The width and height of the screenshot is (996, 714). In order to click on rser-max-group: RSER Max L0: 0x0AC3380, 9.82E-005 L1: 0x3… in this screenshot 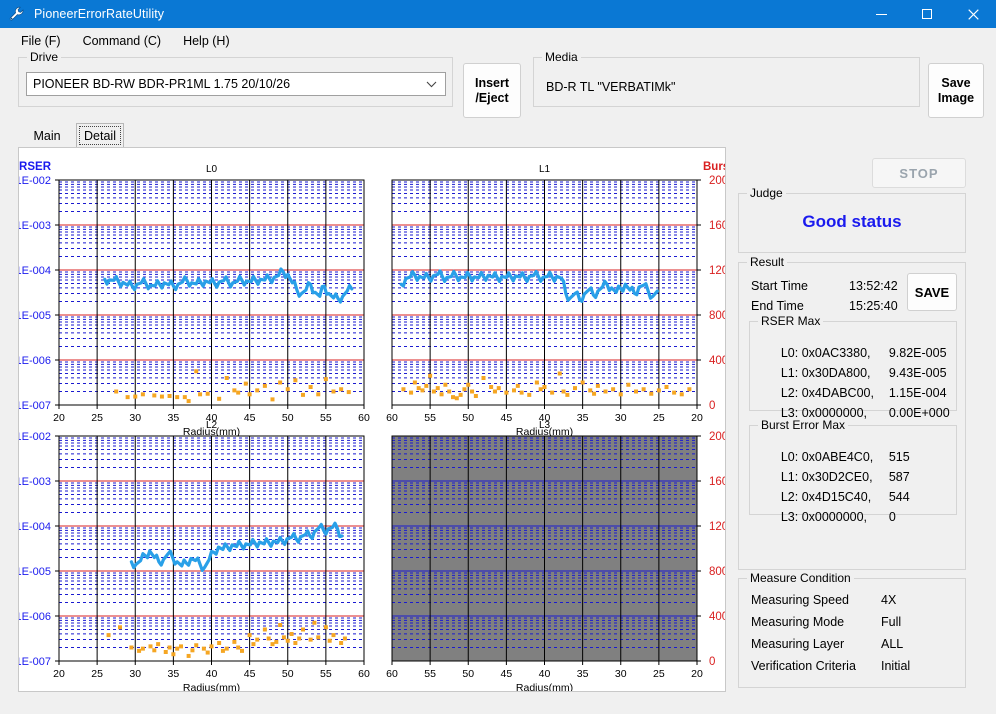, I will do `click(853, 367)`.